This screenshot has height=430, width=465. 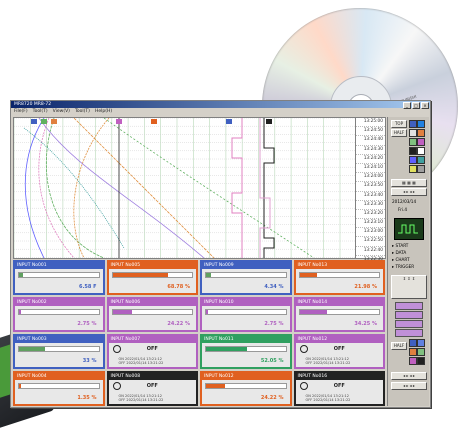 I want to click on channel-panel: INPUT No002 2.75 %, so click(x=59, y=314).